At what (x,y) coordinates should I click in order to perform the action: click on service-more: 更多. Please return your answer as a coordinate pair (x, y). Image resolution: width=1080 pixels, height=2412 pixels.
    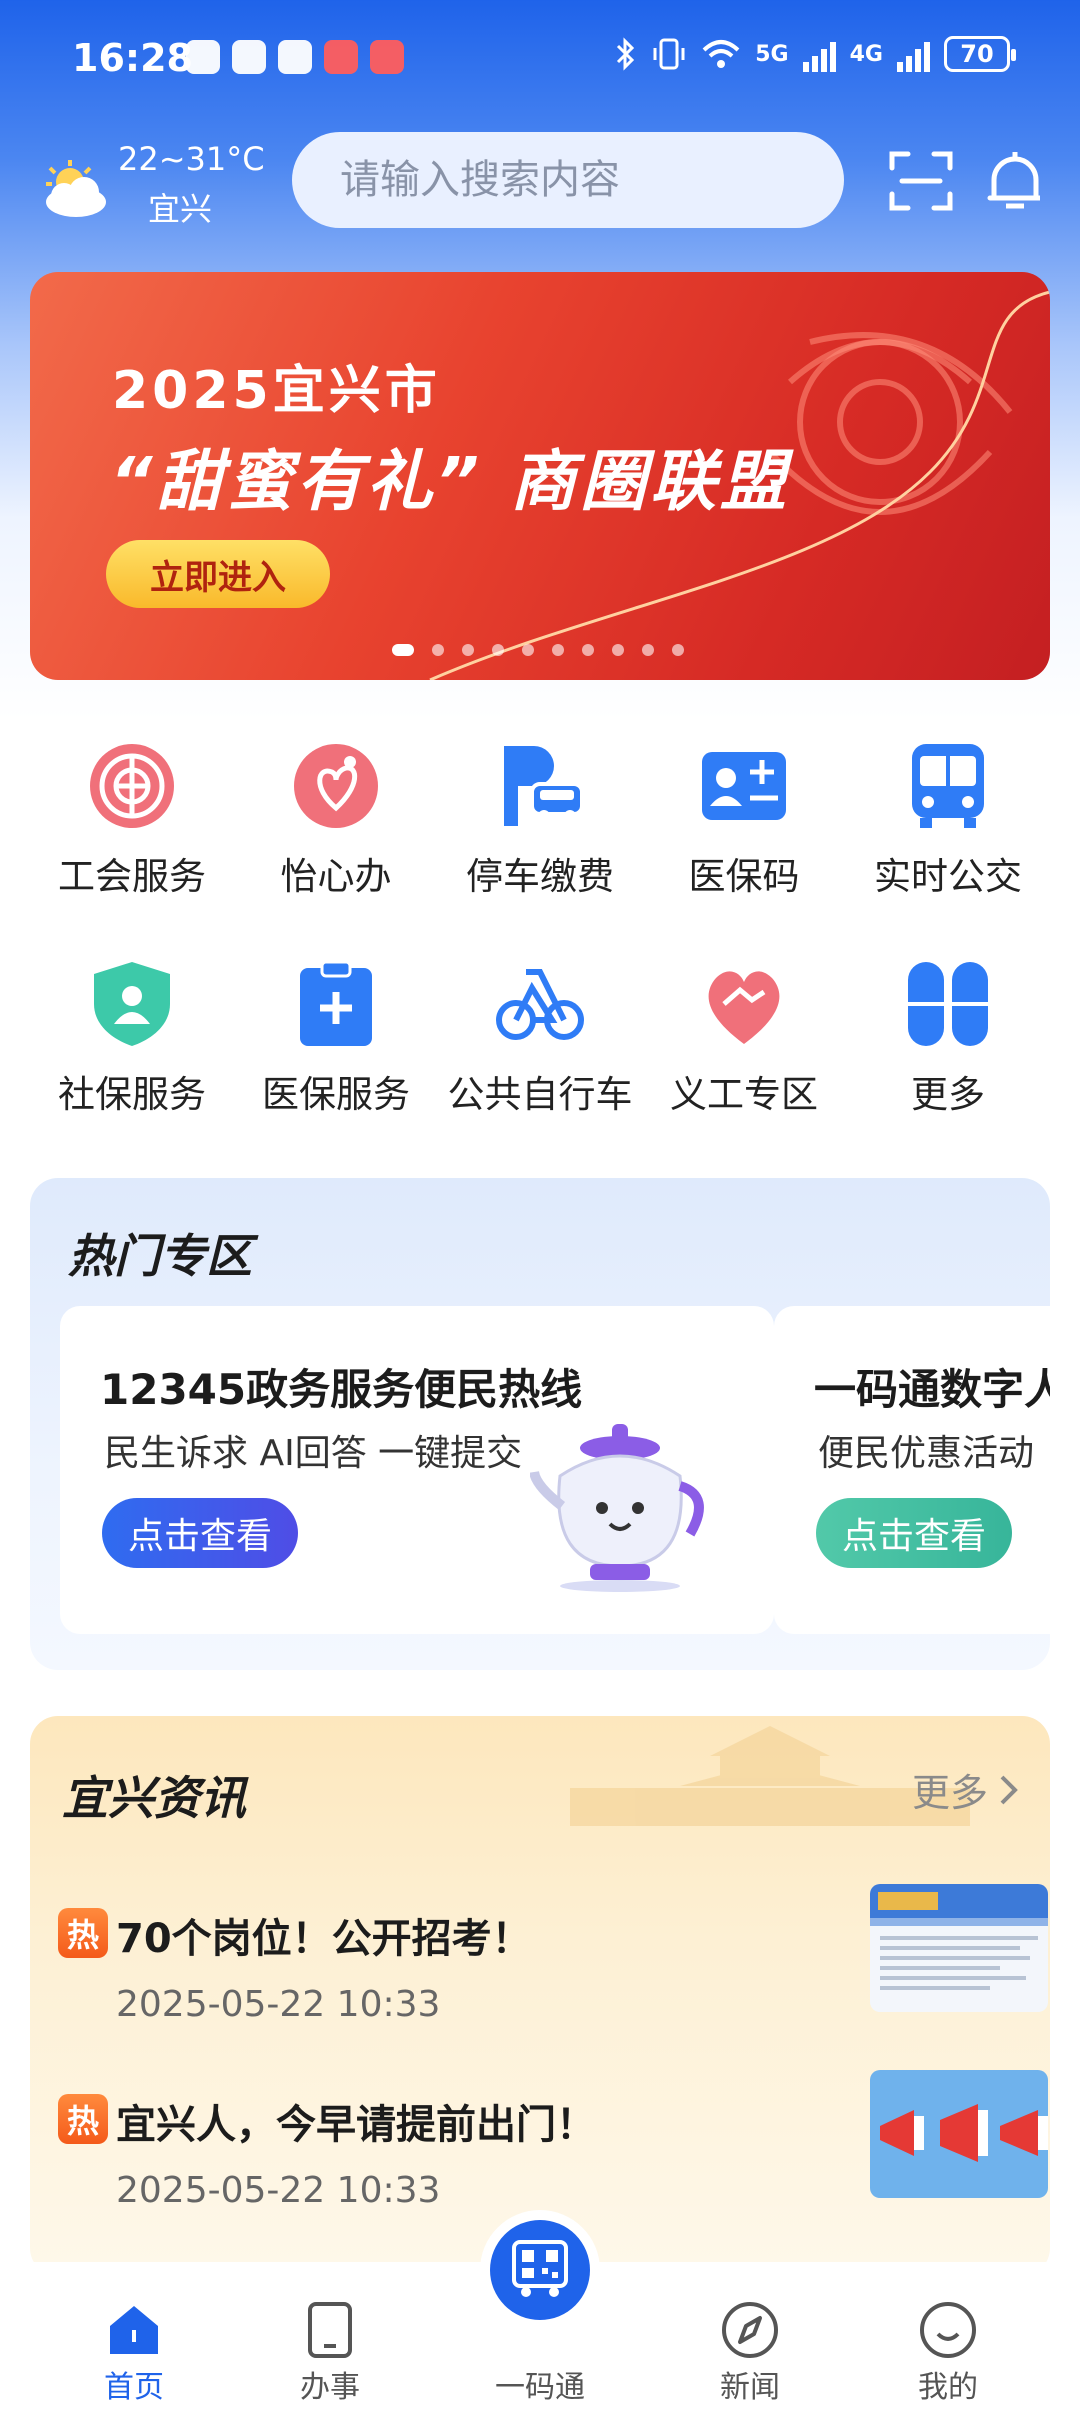
    Looking at the image, I should click on (948, 1038).